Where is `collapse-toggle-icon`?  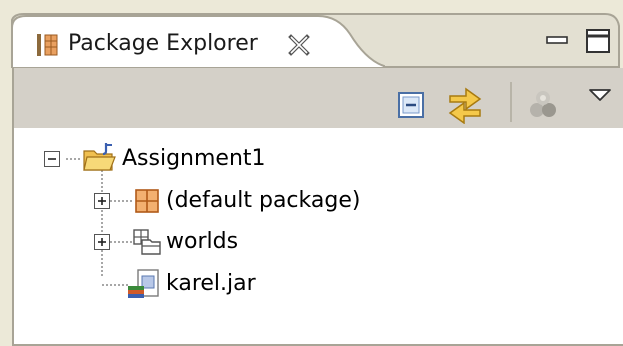 collapse-toggle-icon is located at coordinates (52, 159).